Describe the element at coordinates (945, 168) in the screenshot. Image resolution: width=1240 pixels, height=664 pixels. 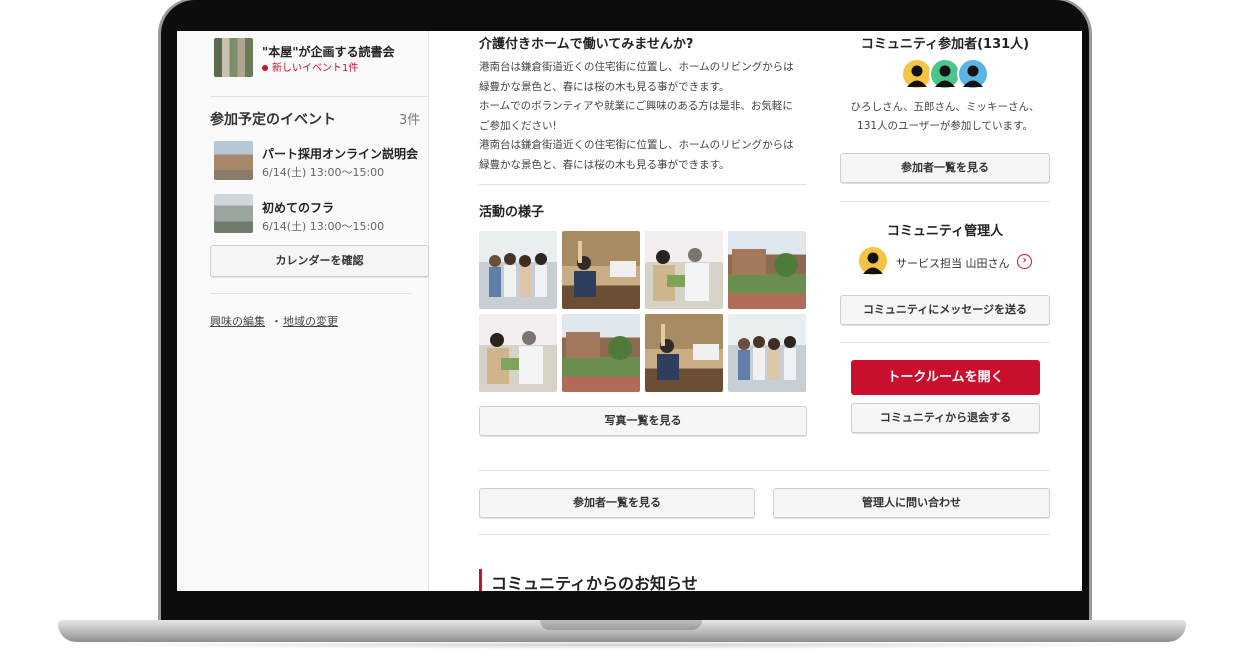
I see `members-list-button: 参加者一覧を見る` at that location.